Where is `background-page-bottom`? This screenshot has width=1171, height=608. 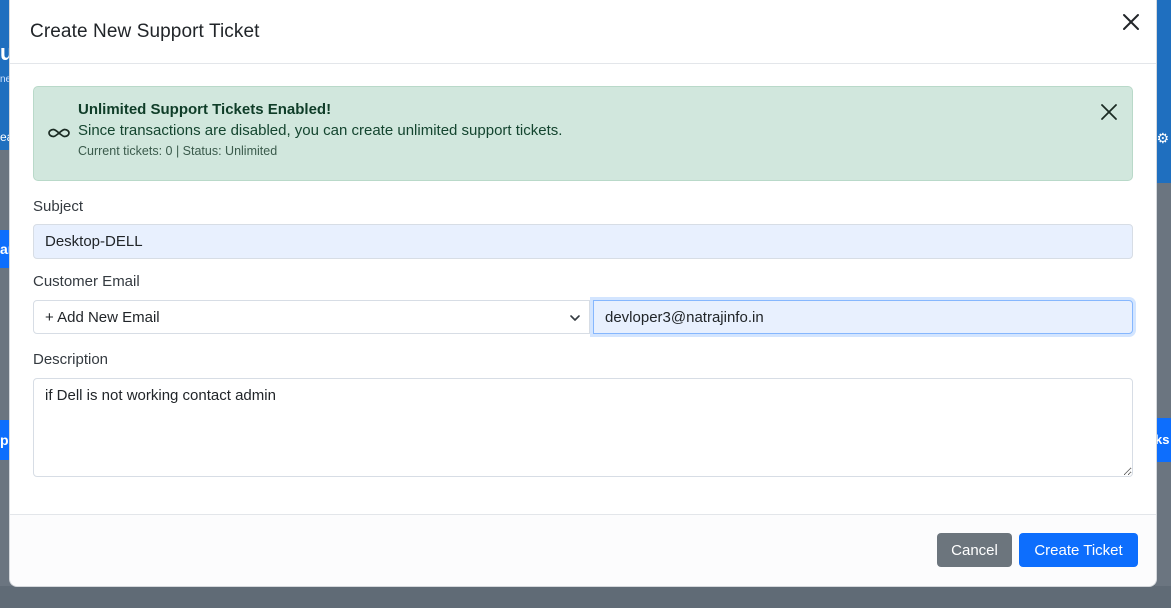 background-page-bottom is located at coordinates (585, 597).